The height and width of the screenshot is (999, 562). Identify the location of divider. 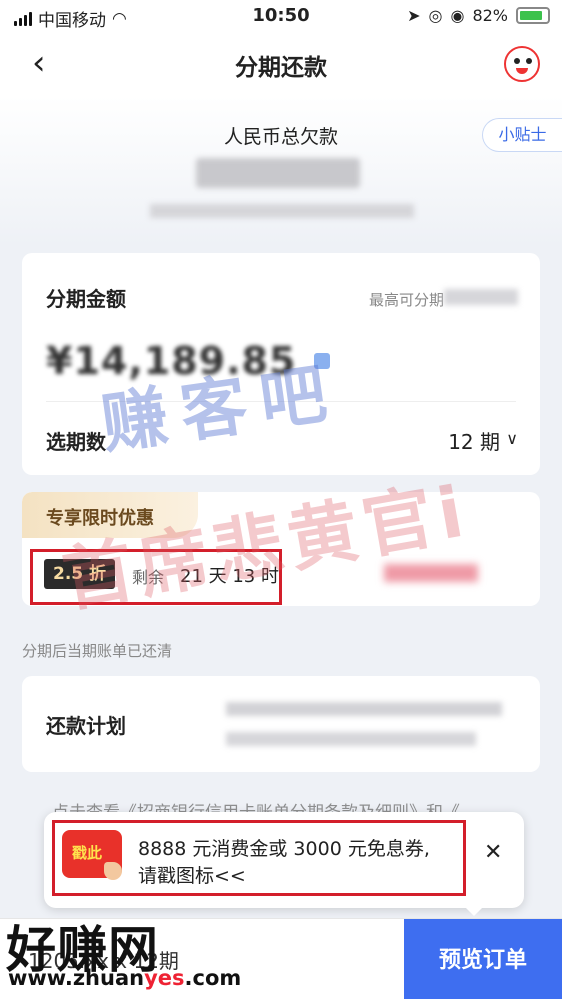
(281, 401).